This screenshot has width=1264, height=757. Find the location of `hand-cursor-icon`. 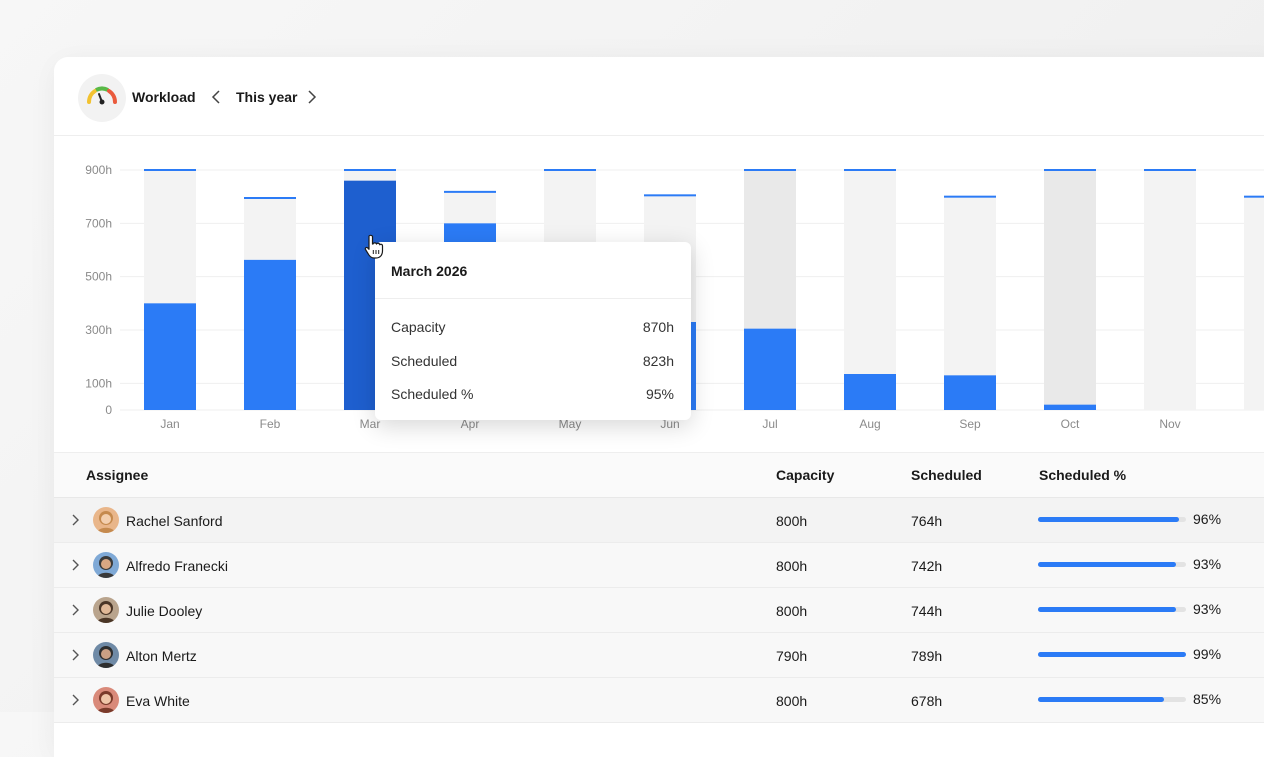

hand-cursor-icon is located at coordinates (374, 249).